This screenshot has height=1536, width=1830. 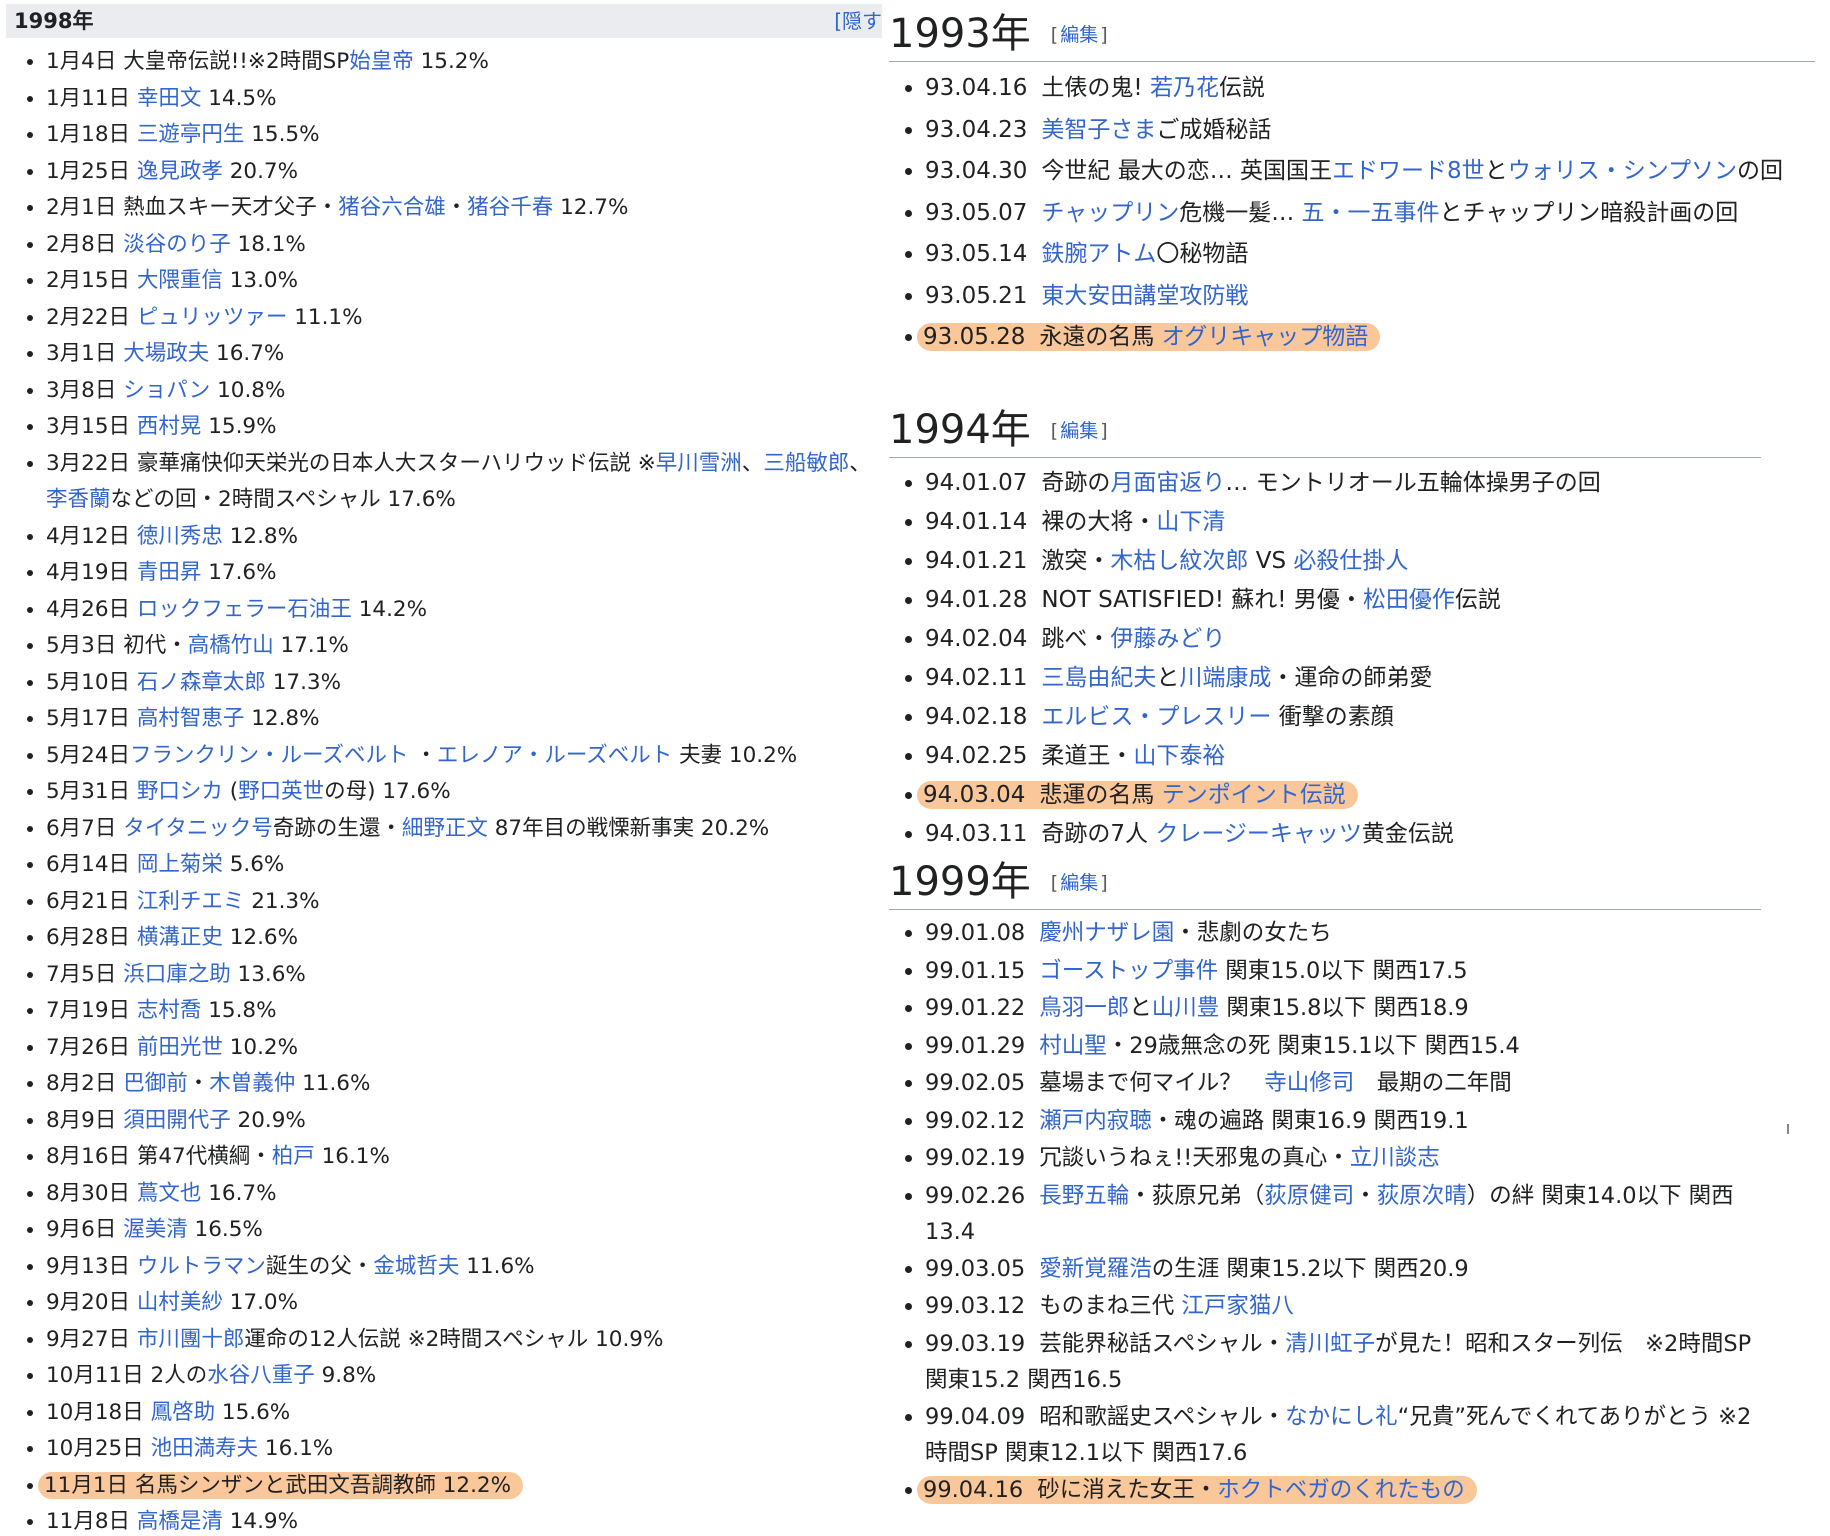 I want to click on article-link: 清川虹子, so click(x=1330, y=1344).